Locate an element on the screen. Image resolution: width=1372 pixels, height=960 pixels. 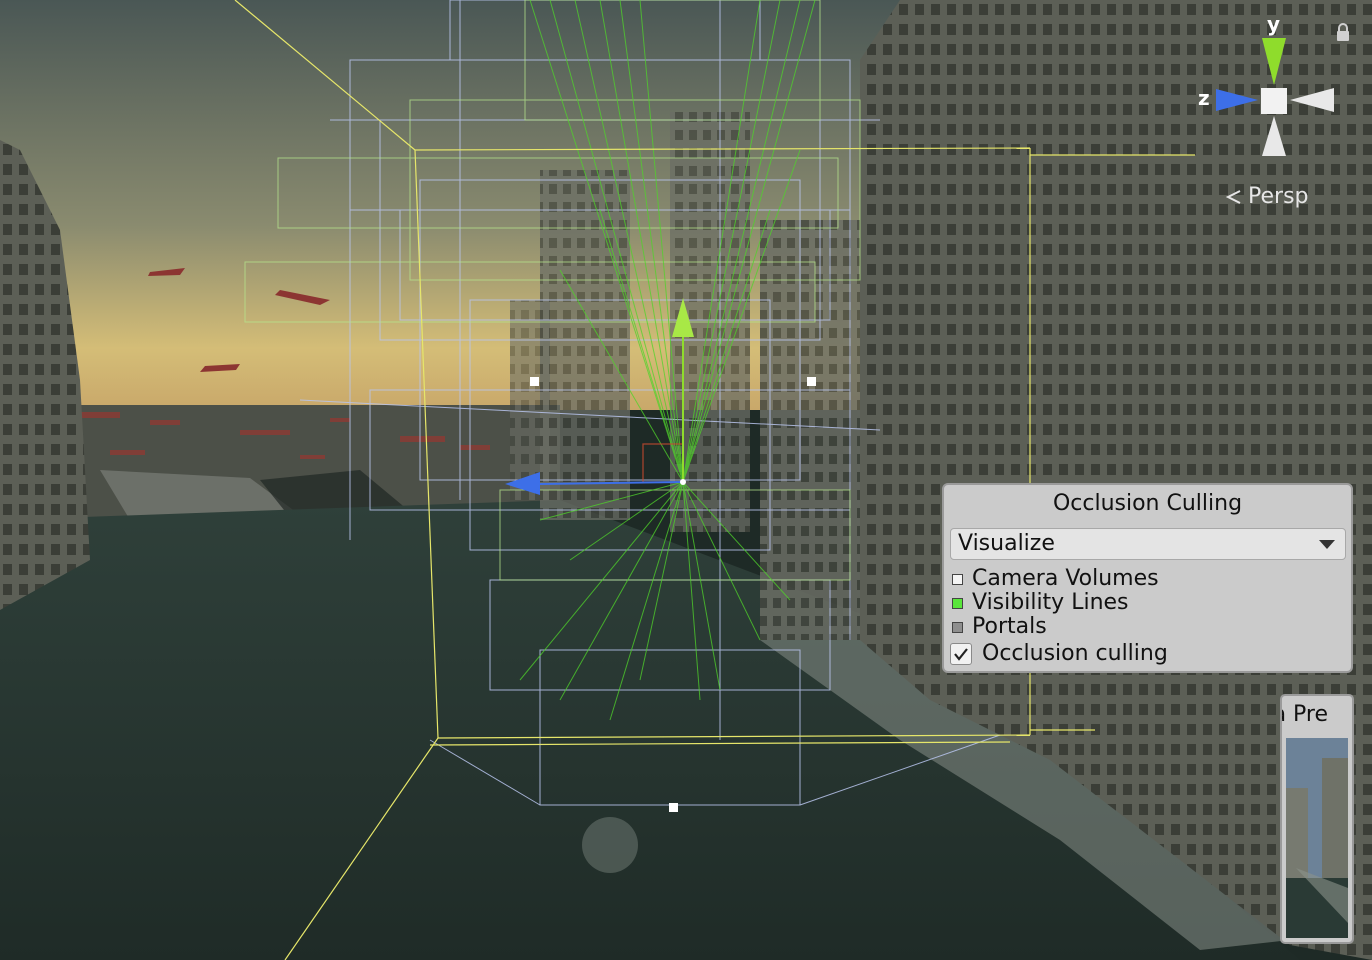
gizmo-z-label: z is located at coordinates (1204, 98).